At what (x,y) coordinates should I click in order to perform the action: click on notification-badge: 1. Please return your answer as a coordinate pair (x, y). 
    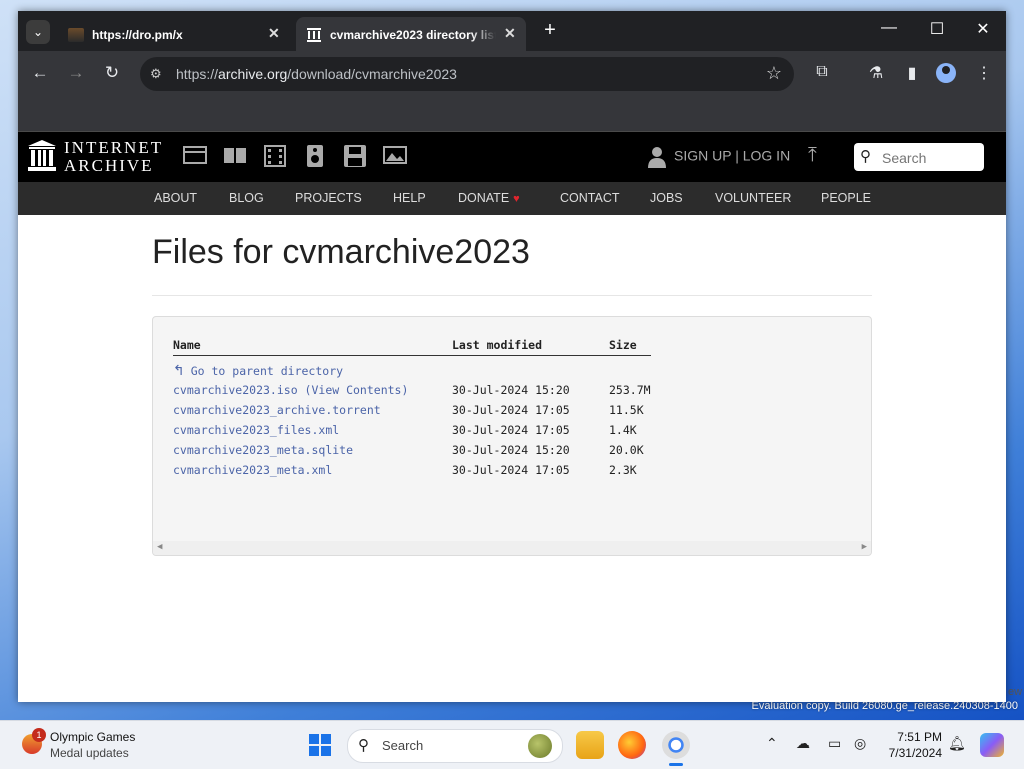
    Looking at the image, I should click on (39, 735).